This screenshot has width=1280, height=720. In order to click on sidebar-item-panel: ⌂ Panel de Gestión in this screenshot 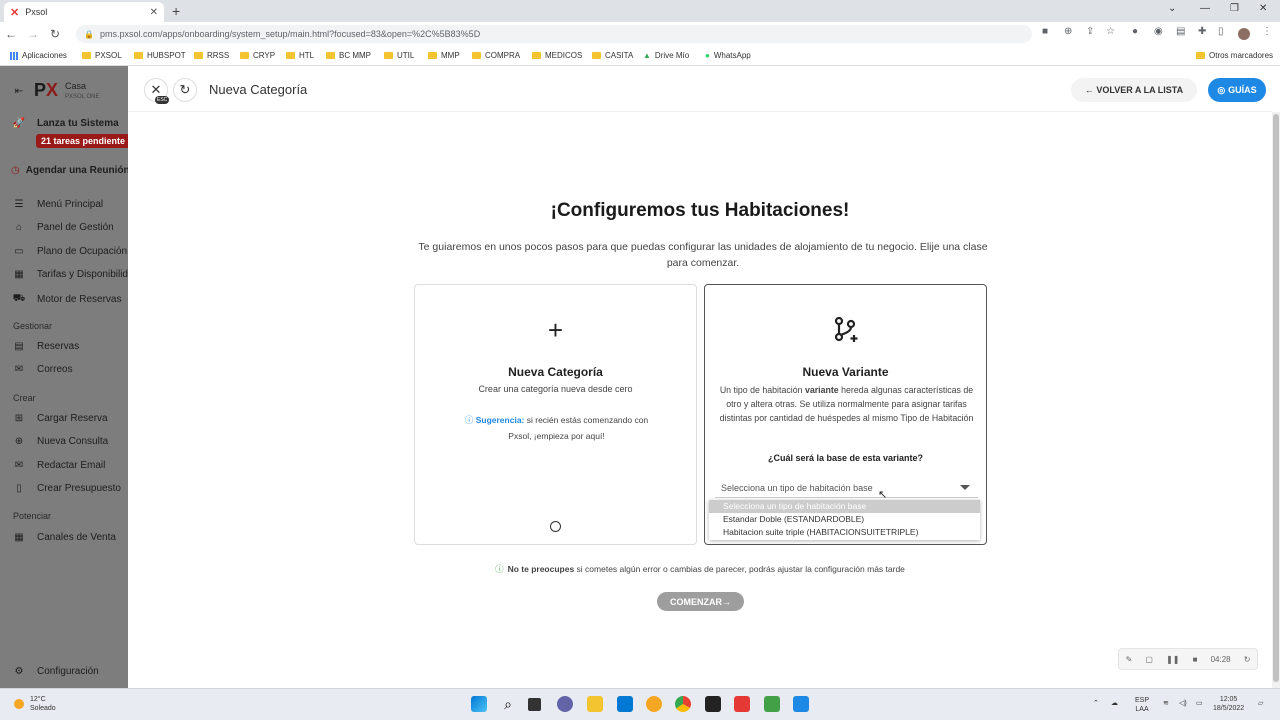, I will do `click(64, 227)`.